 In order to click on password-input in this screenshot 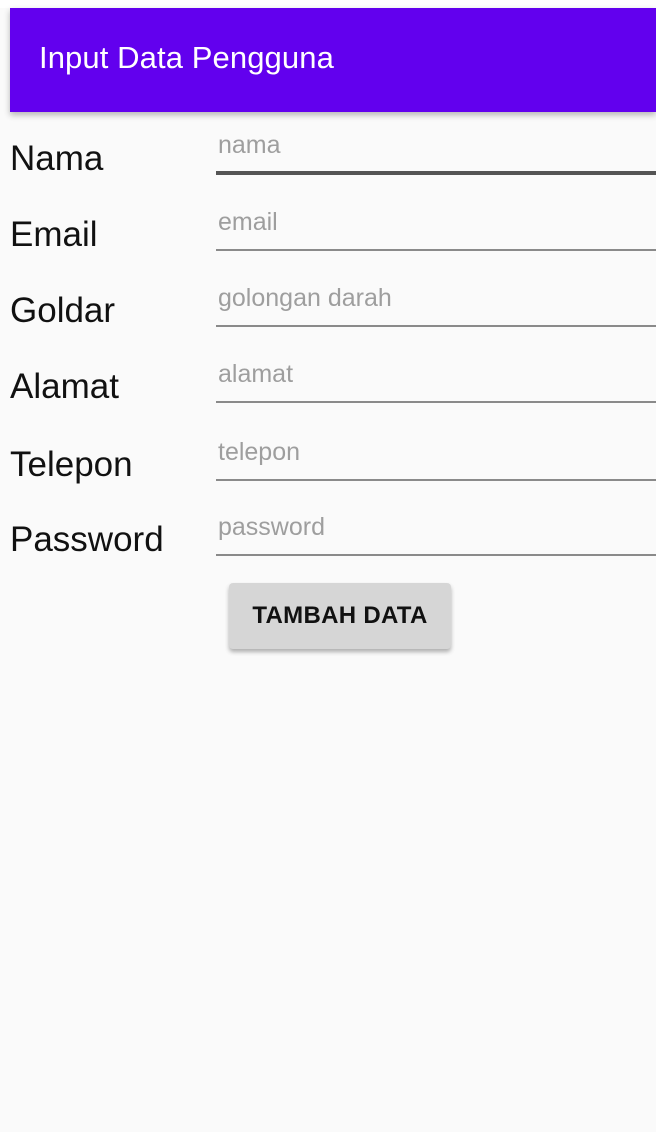, I will do `click(436, 528)`.